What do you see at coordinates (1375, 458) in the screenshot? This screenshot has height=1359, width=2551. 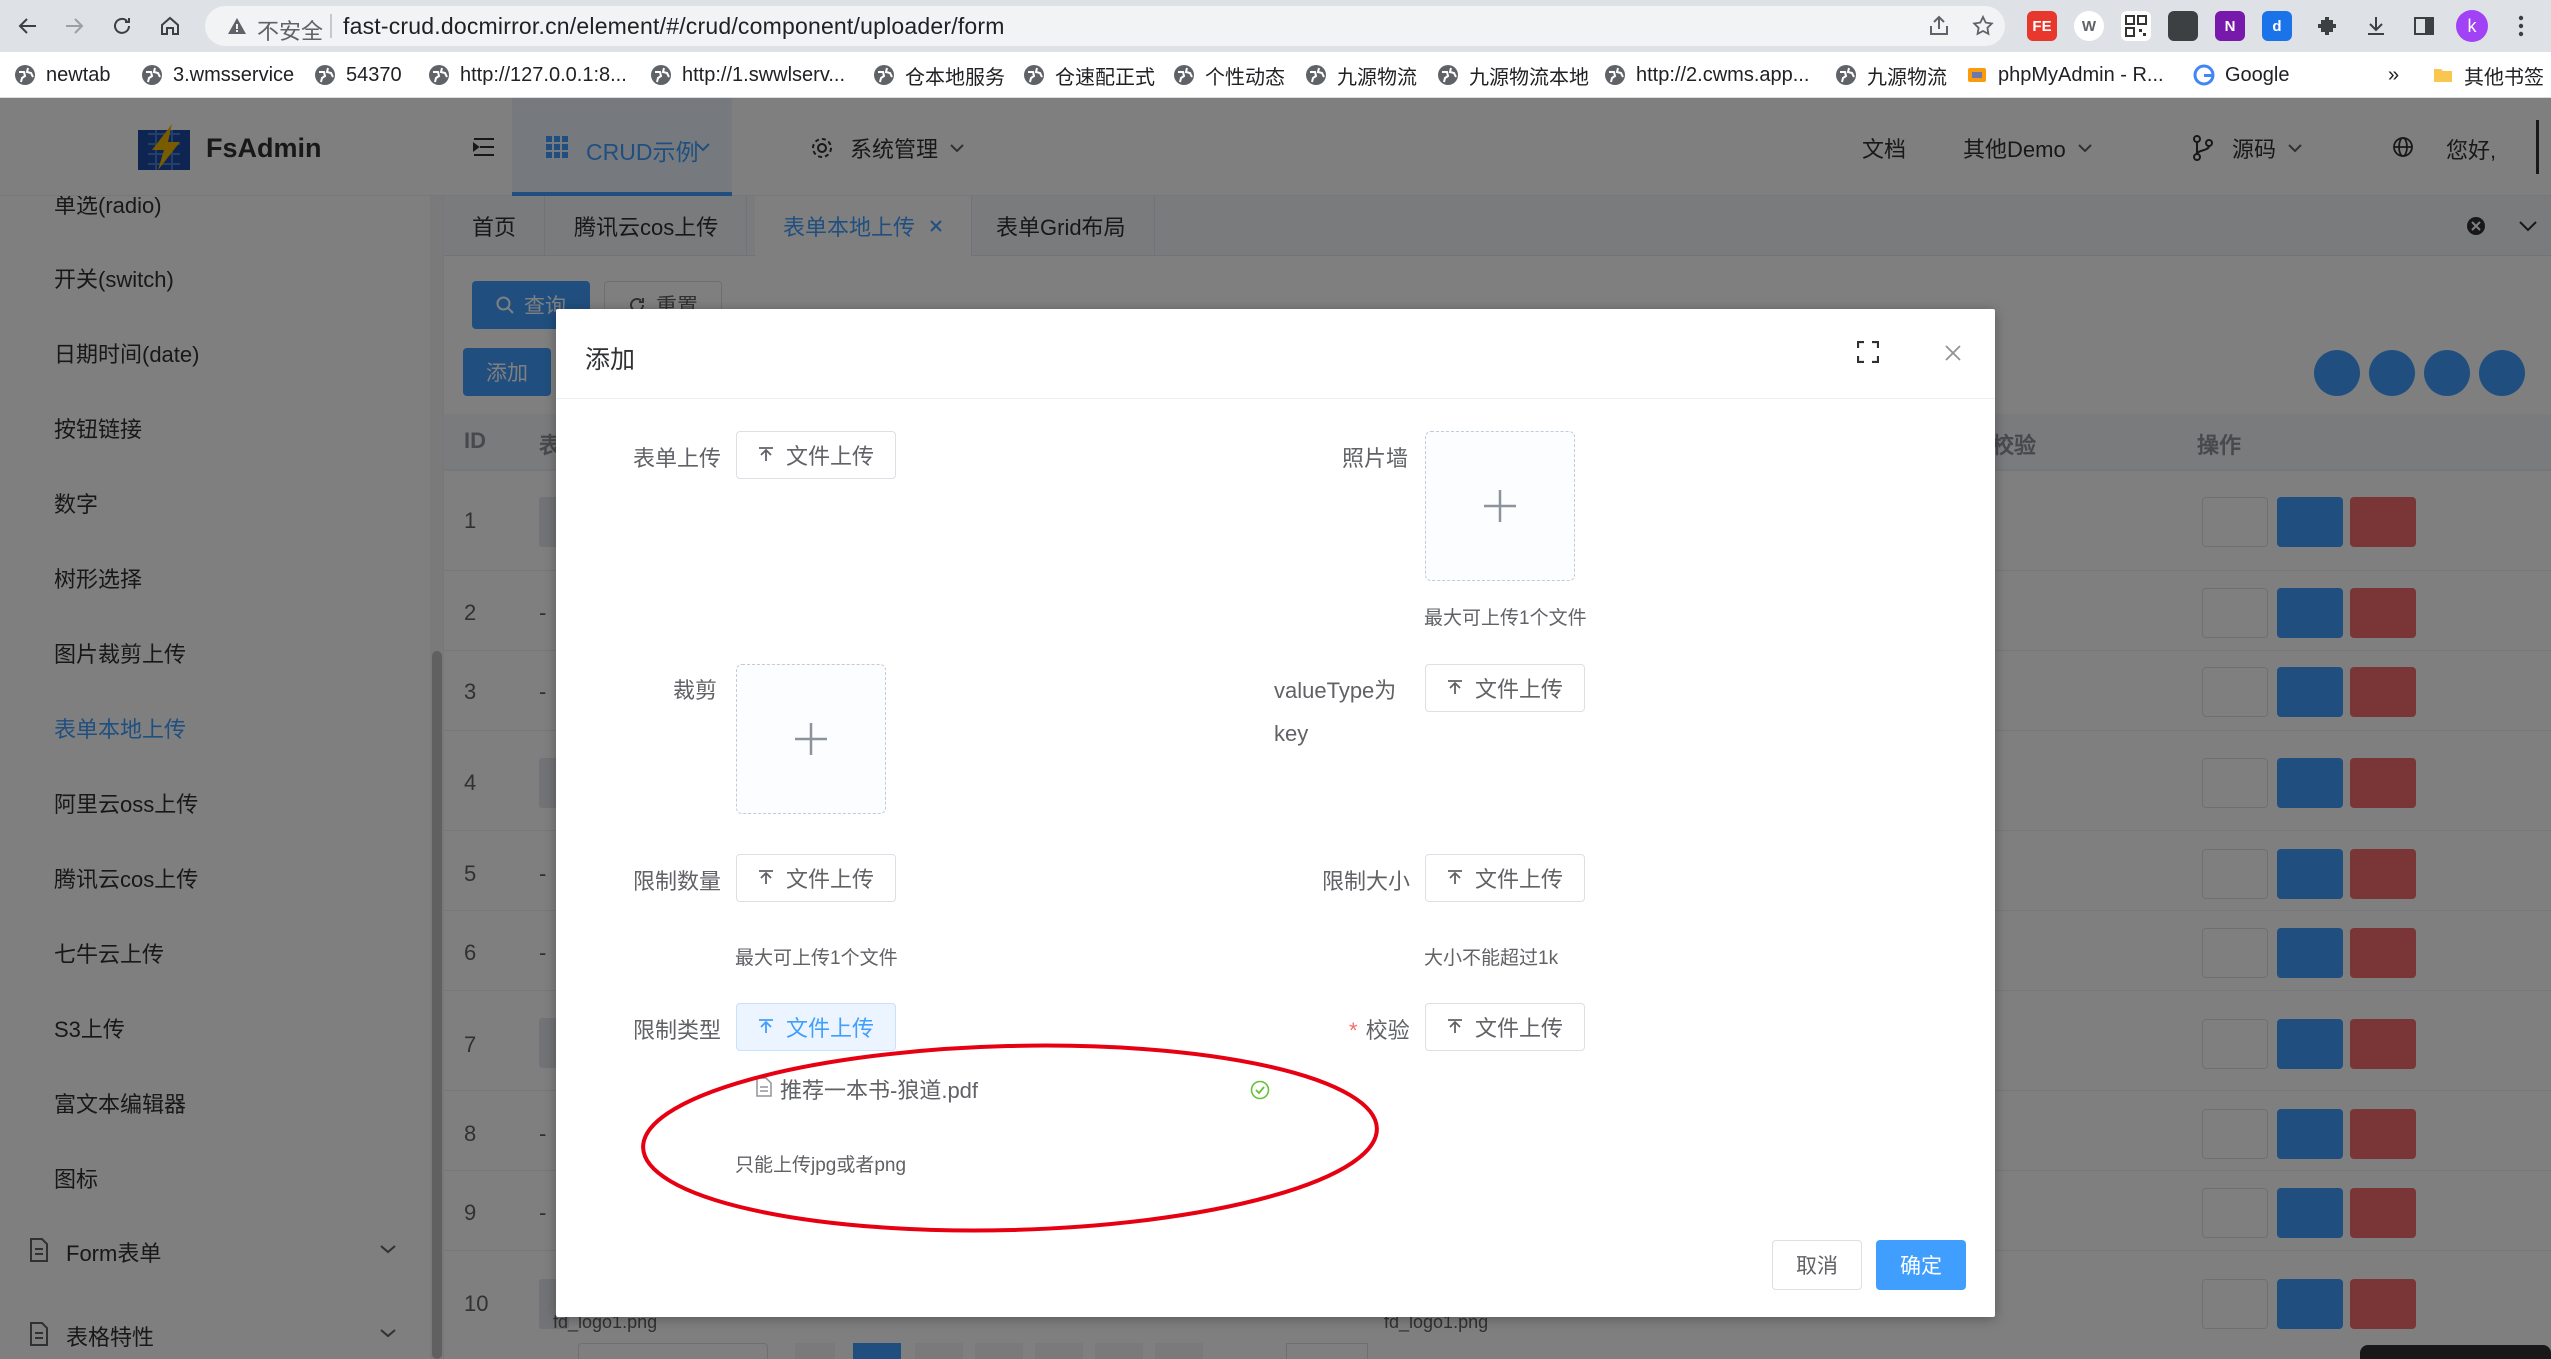 I see `photo-wall-label: 照片墙` at bounding box center [1375, 458].